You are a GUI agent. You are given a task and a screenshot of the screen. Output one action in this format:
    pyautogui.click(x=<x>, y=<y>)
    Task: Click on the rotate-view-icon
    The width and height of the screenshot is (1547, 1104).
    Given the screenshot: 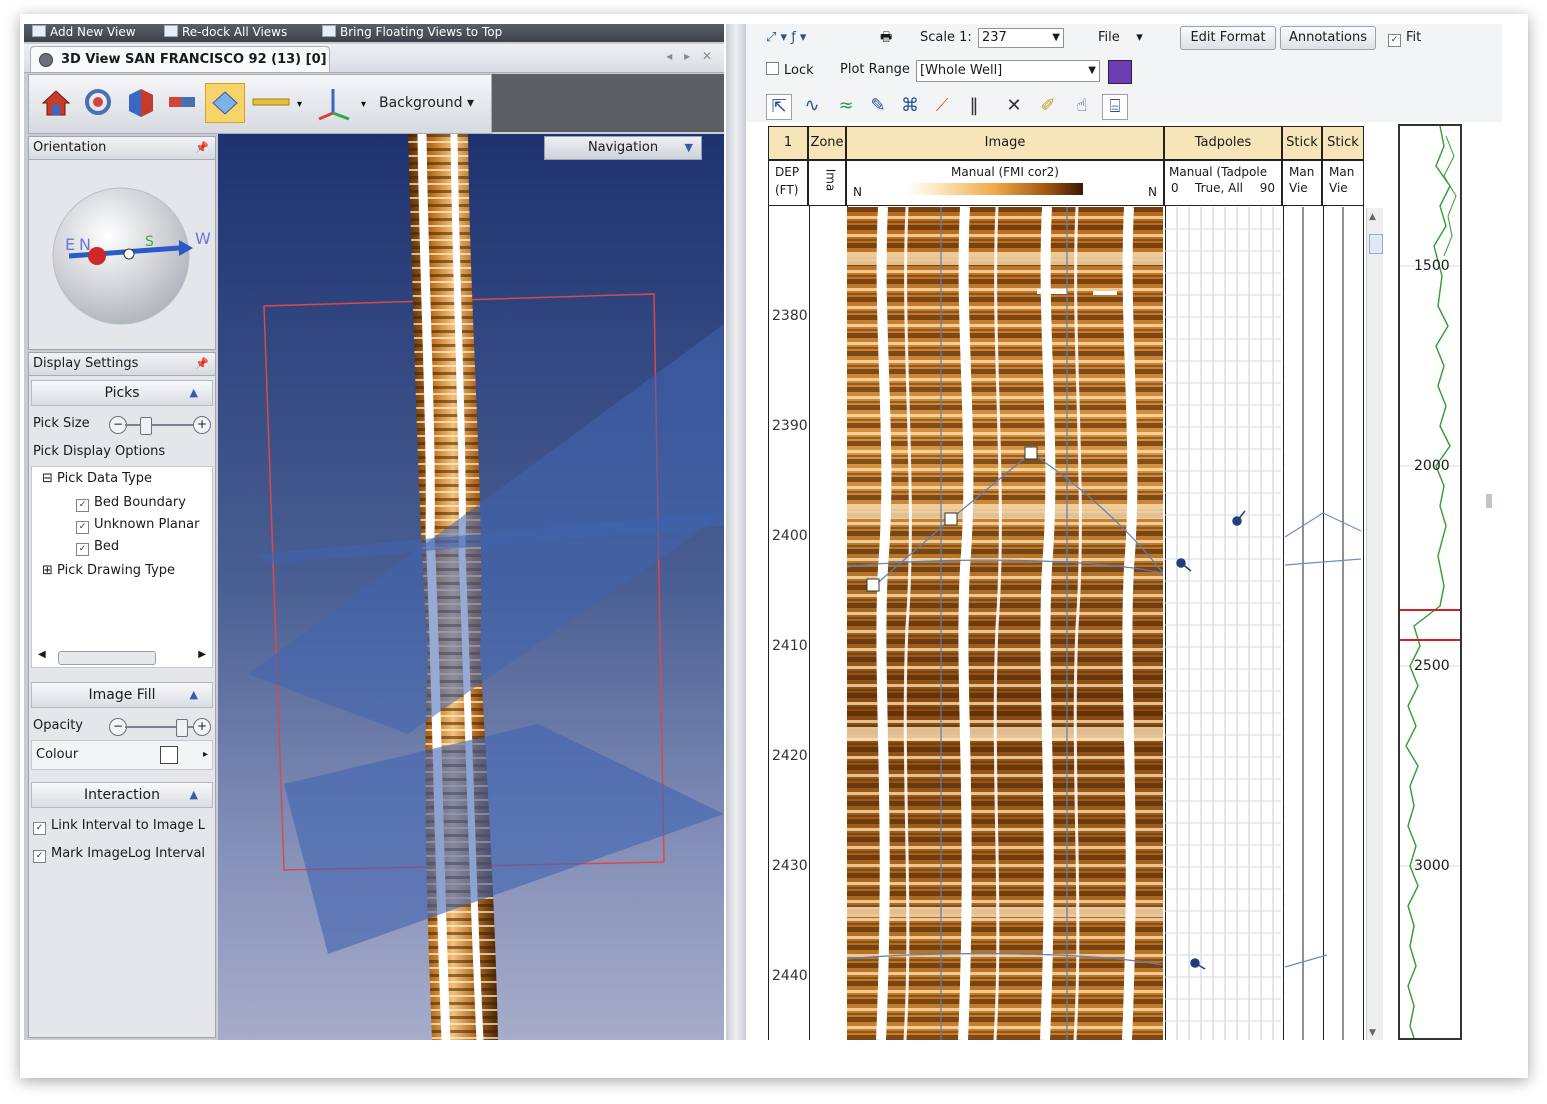 What is the action you would take?
    pyautogui.click(x=98, y=102)
    